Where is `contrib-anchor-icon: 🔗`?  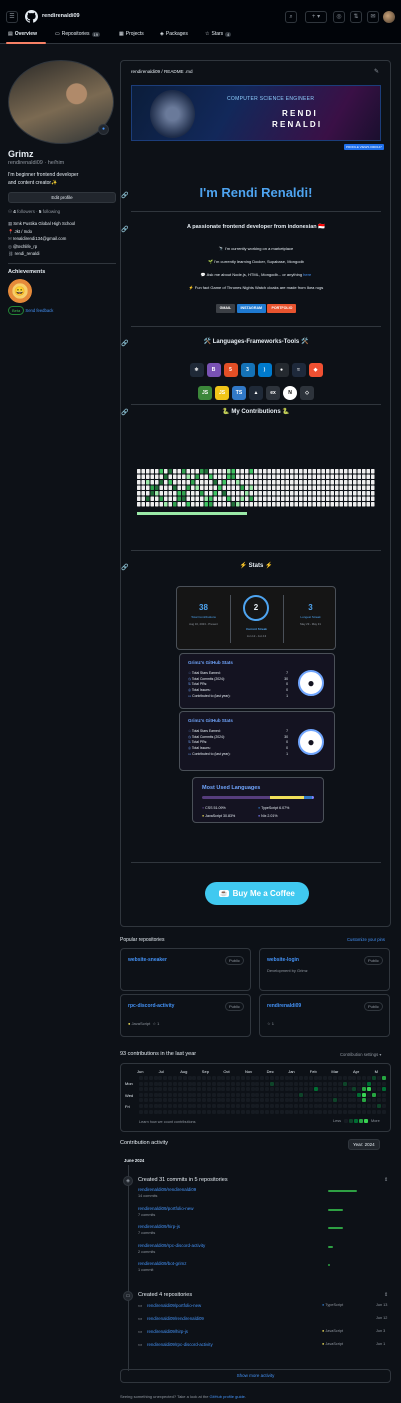 contrib-anchor-icon: 🔗 is located at coordinates (124, 412).